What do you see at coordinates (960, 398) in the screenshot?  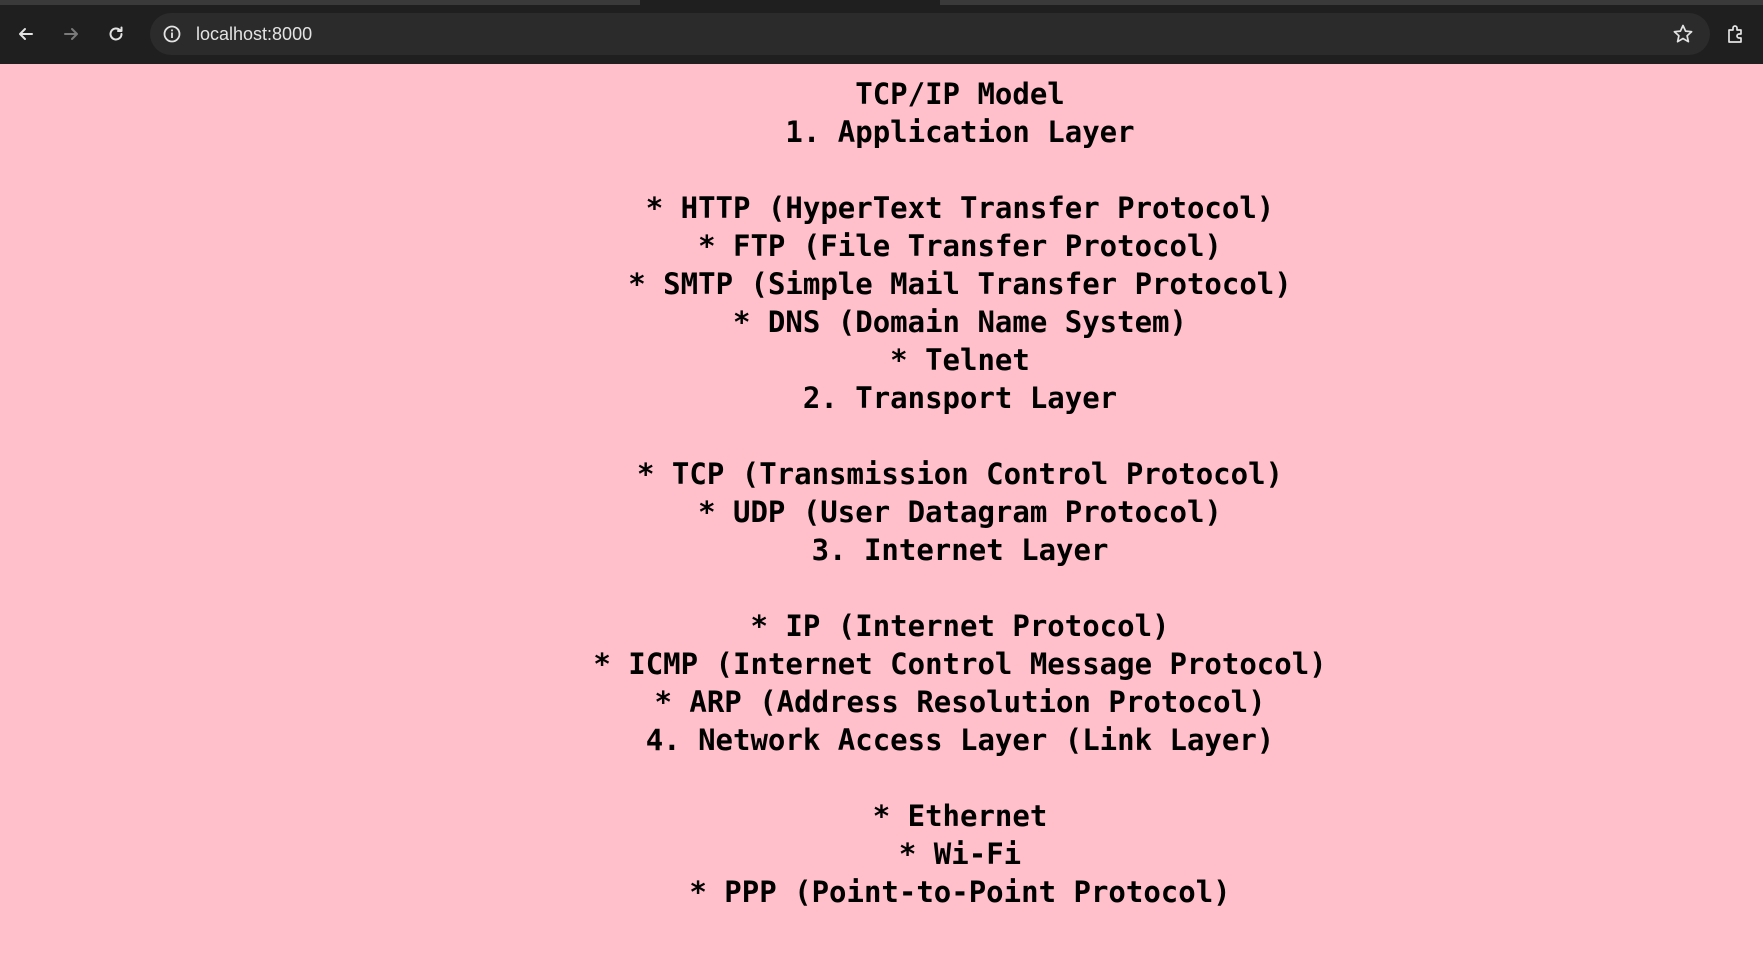 I see `layer-heading: 2. Transport Layer` at bounding box center [960, 398].